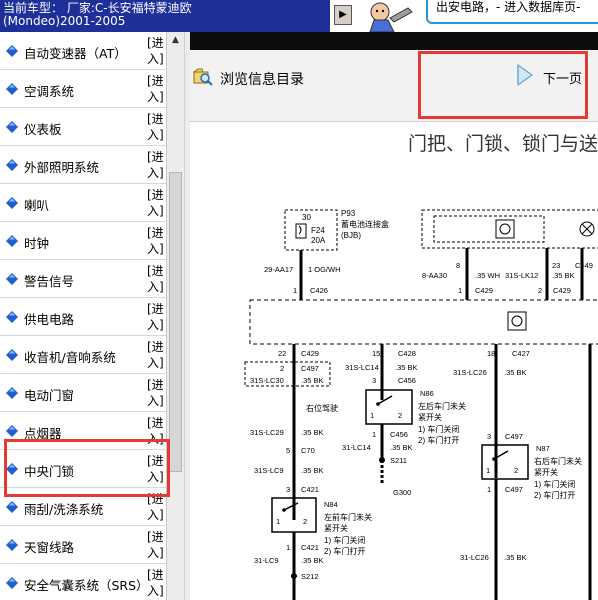  I want to click on content-toolbar: 浏览信息目录 下一页, so click(394, 86).